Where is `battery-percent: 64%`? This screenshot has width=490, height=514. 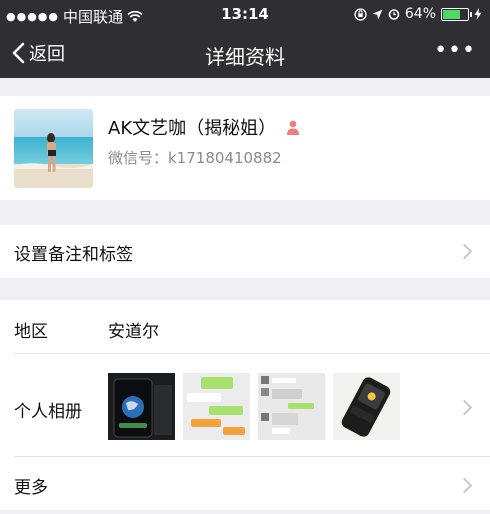
battery-percent: 64% is located at coordinates (420, 14).